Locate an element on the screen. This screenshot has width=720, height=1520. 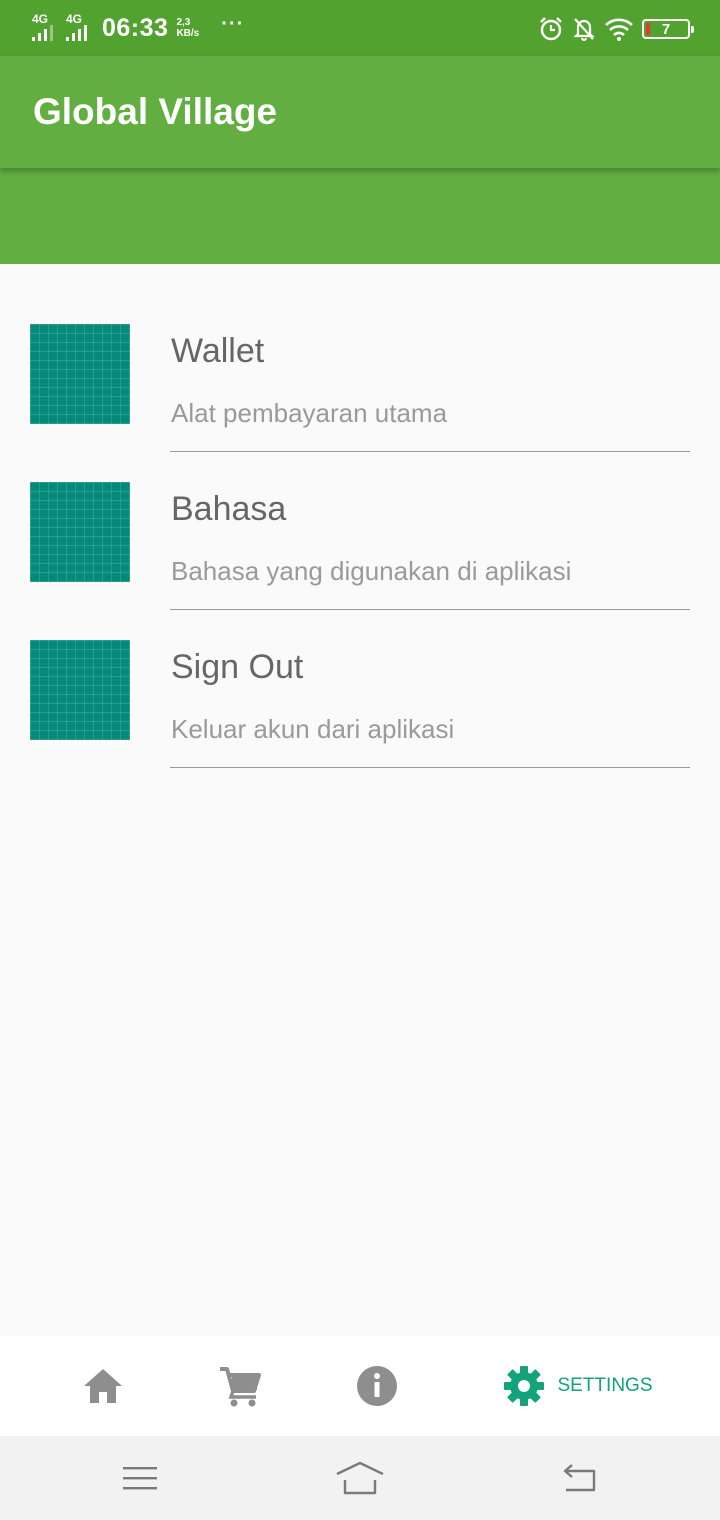
battery-level: 7 is located at coordinates (666, 29).